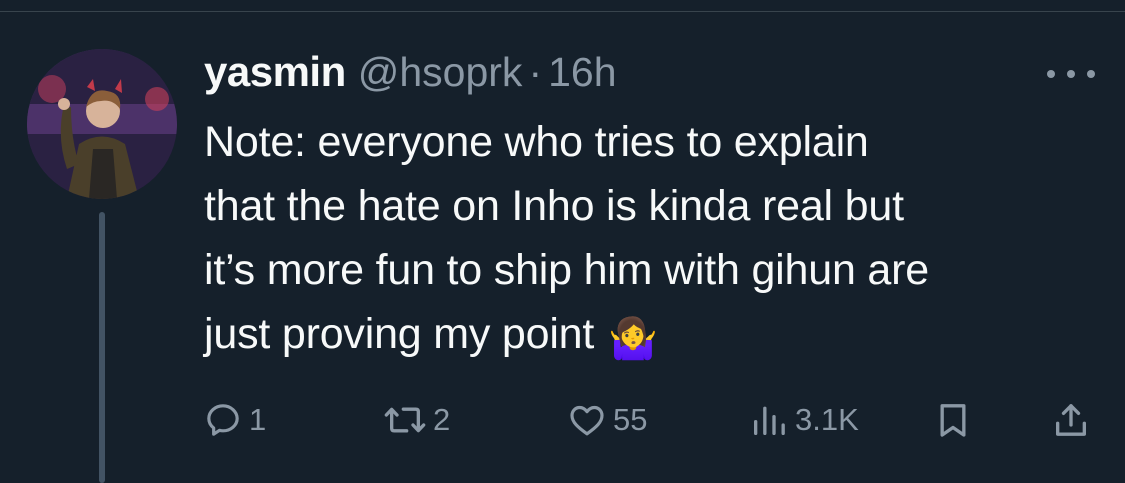 Image resolution: width=1125 pixels, height=483 pixels. Describe the element at coordinates (562, 11) in the screenshot. I see `top-divider` at that location.